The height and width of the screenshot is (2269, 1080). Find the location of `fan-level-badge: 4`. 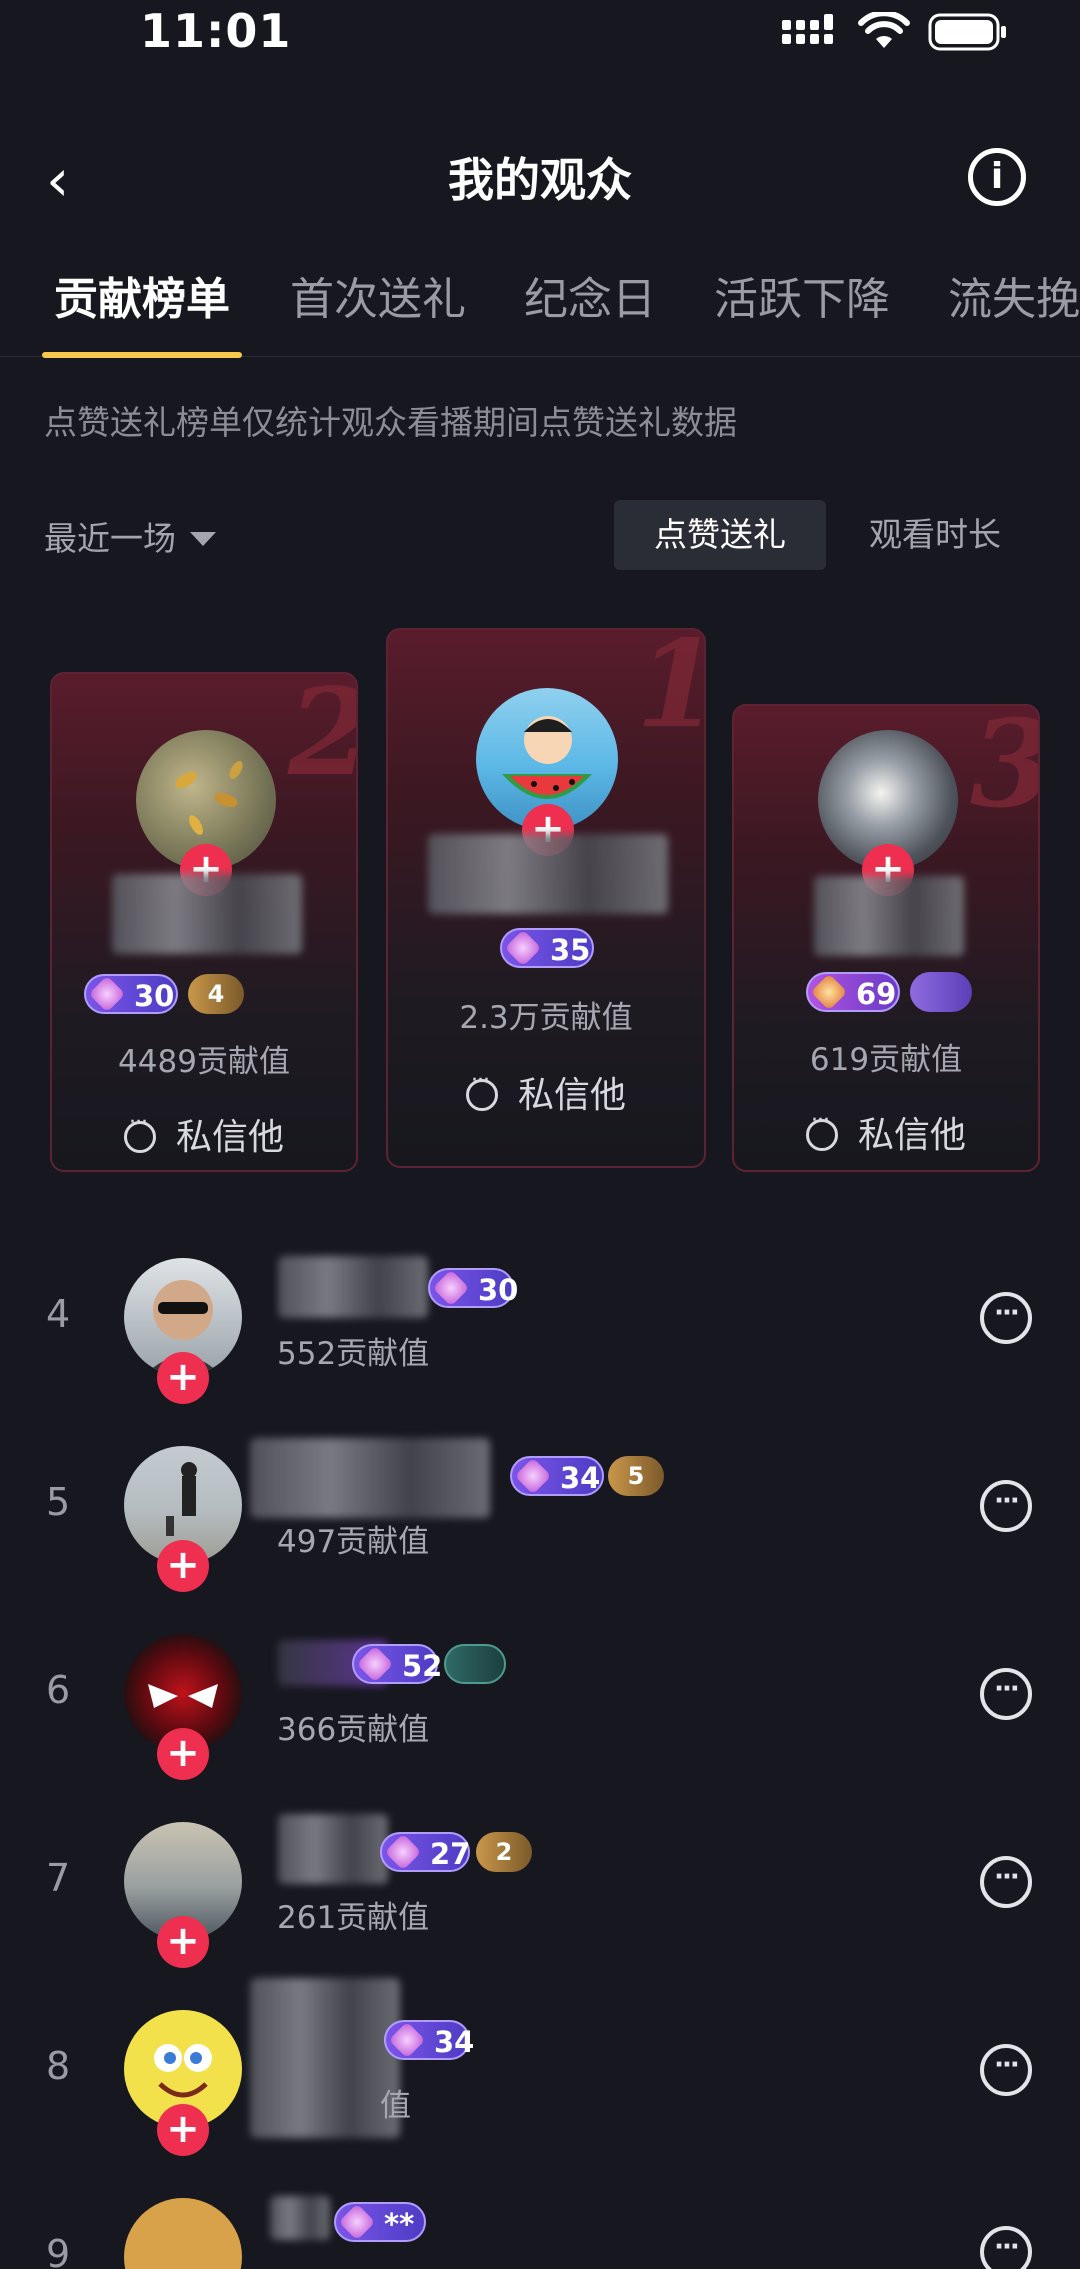

fan-level-badge: 4 is located at coordinates (216, 994).